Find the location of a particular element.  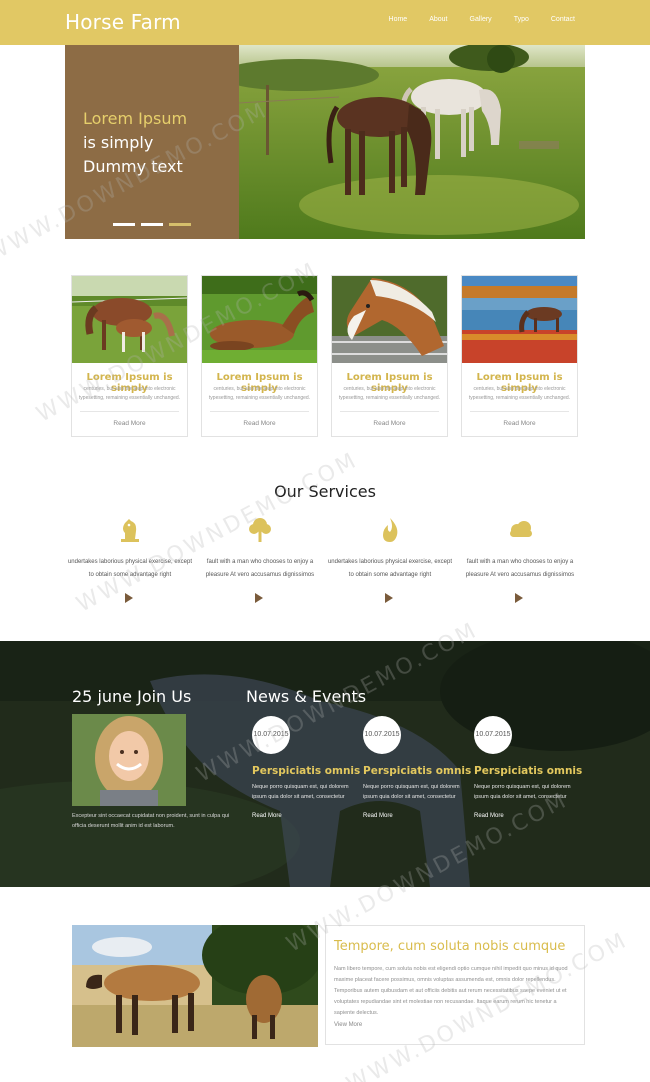

main-nav: Home About Gallery Typo Contact is located at coordinates (471, 19).